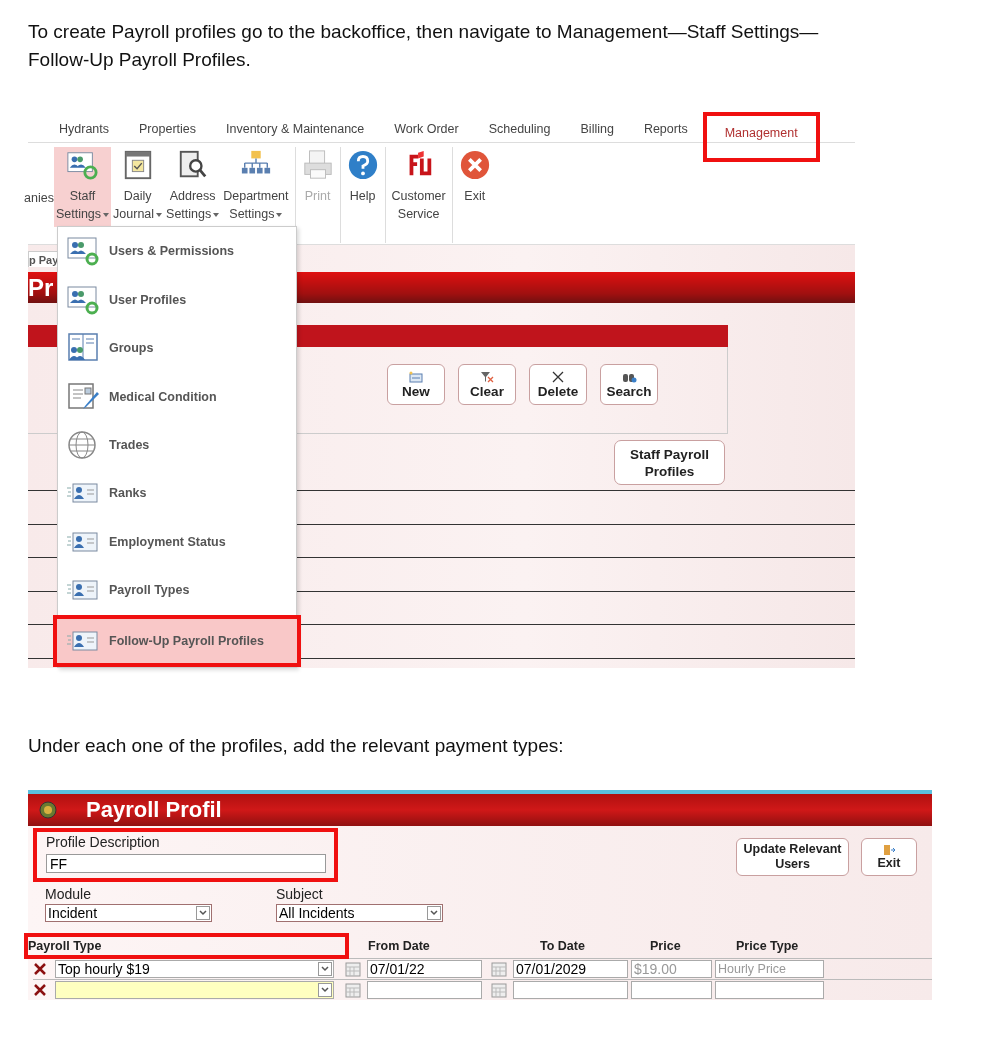  I want to click on window-button: Exit, so click(889, 857).